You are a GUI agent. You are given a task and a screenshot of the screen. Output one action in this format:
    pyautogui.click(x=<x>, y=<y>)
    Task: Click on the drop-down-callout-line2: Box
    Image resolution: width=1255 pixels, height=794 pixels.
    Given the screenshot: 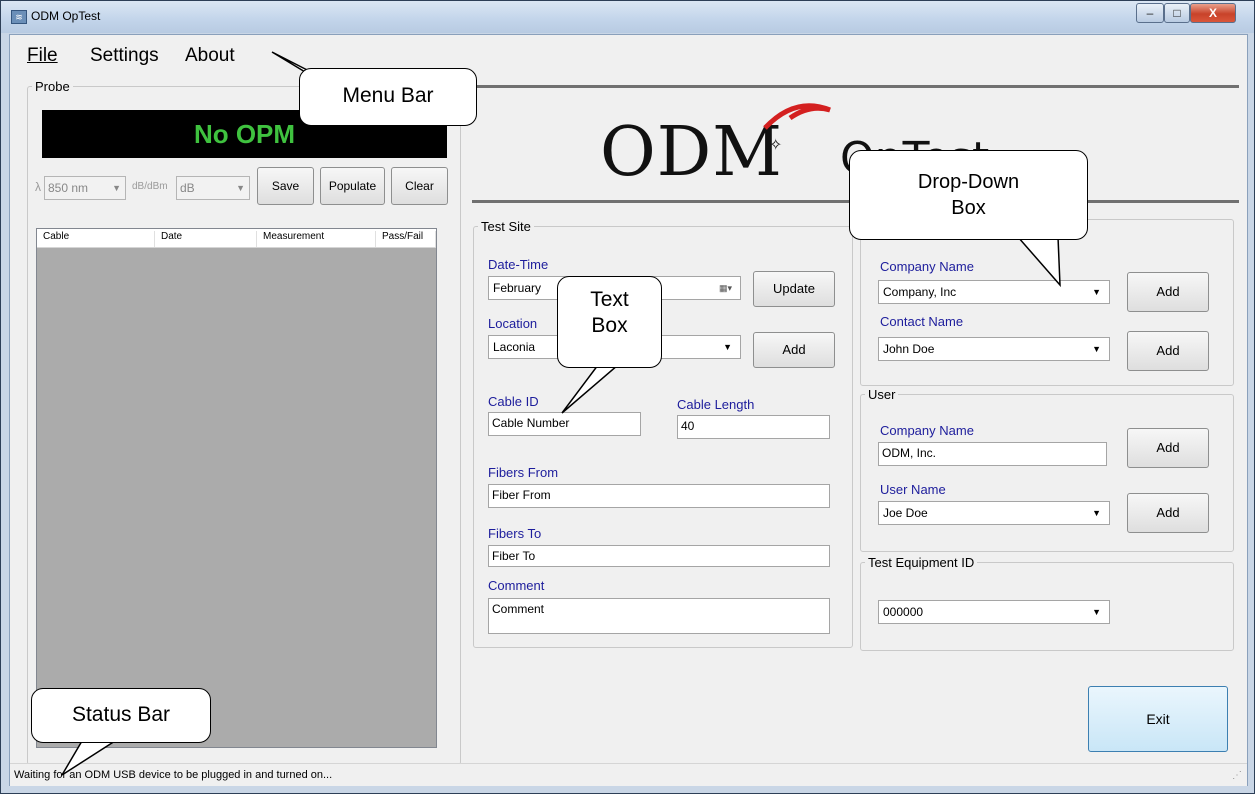 What is the action you would take?
    pyautogui.click(x=968, y=208)
    